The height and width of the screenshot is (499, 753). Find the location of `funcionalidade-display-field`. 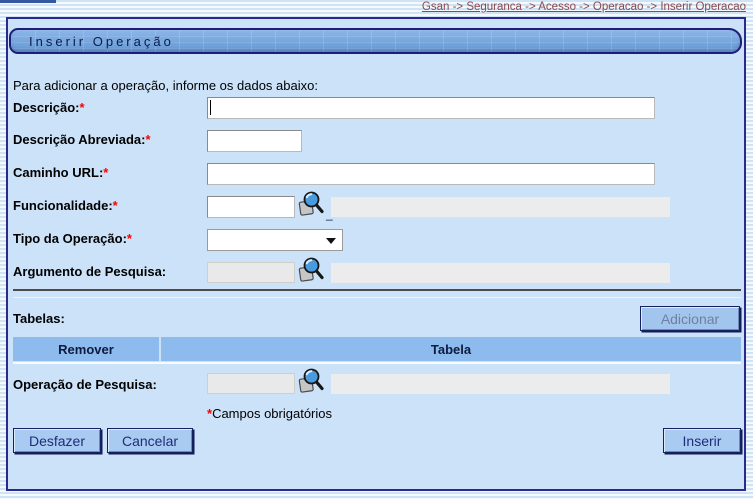

funcionalidade-display-field is located at coordinates (500, 207).